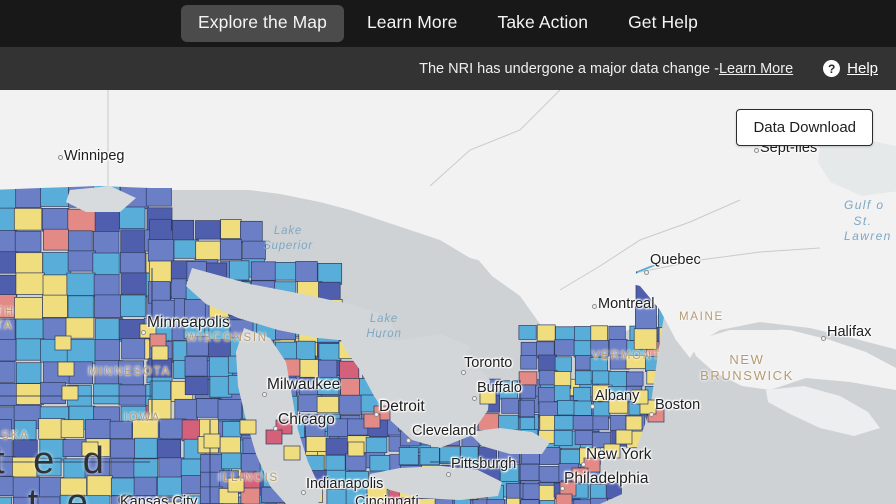 Image resolution: width=896 pixels, height=504 pixels. What do you see at coordinates (756, 69) in the screenshot?
I see `notice-learn-more-link: Learn More` at bounding box center [756, 69].